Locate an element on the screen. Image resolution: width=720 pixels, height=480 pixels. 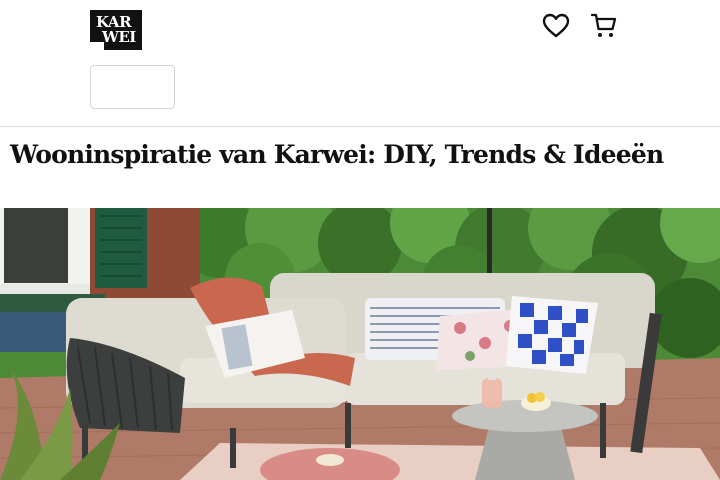
heart-icon is located at coordinates (556, 26).